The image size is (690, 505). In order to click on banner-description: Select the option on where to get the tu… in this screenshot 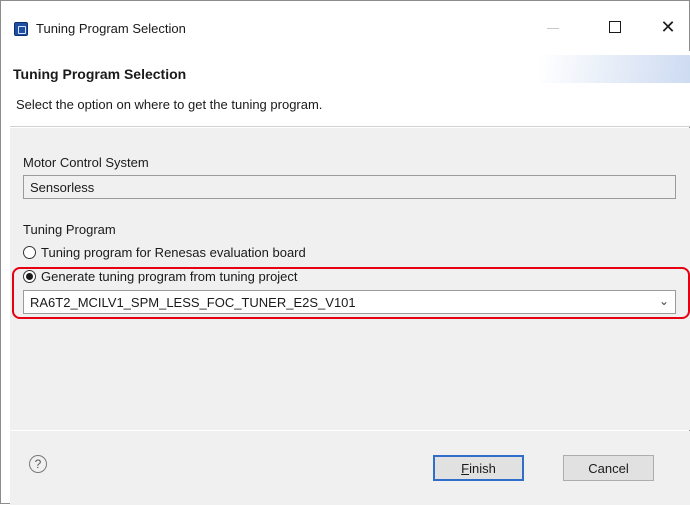, I will do `click(169, 104)`.